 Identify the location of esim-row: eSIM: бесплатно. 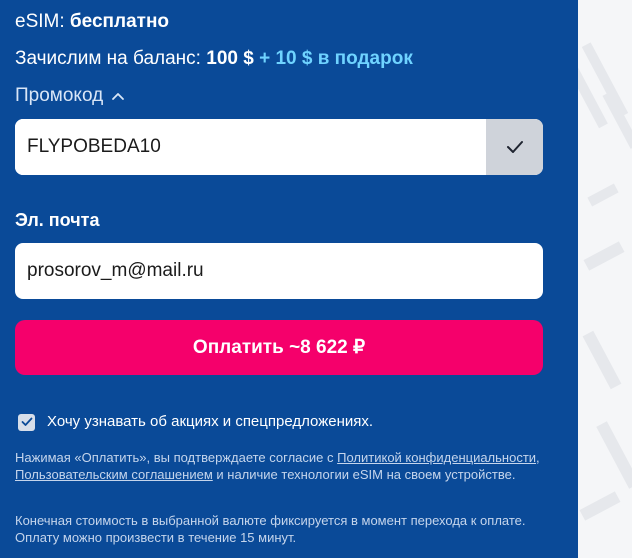
(92, 22).